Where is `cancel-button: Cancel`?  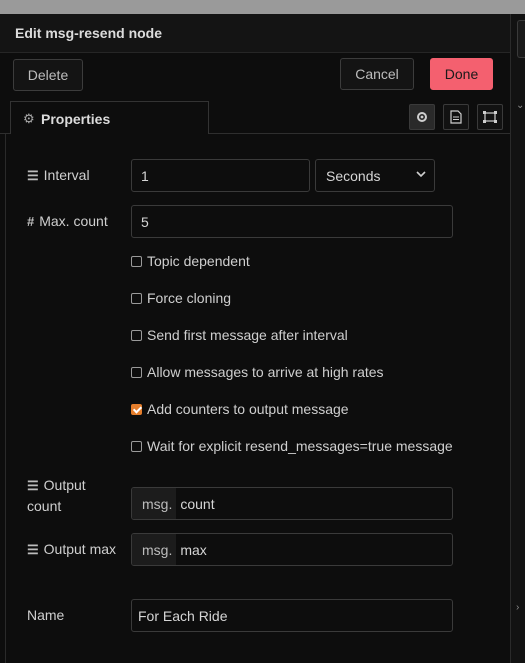 cancel-button: Cancel is located at coordinates (377, 74).